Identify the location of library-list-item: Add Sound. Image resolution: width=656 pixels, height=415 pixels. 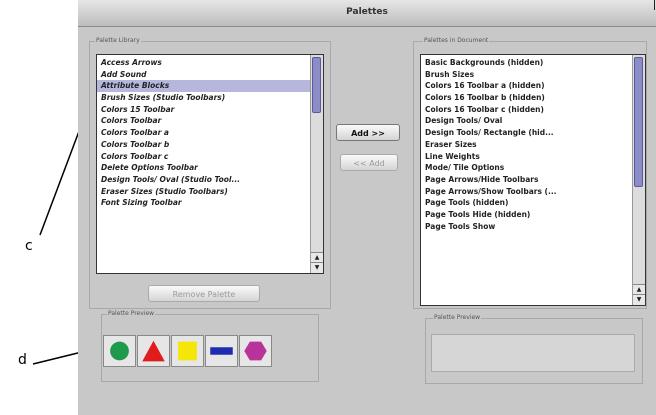
(210, 75).